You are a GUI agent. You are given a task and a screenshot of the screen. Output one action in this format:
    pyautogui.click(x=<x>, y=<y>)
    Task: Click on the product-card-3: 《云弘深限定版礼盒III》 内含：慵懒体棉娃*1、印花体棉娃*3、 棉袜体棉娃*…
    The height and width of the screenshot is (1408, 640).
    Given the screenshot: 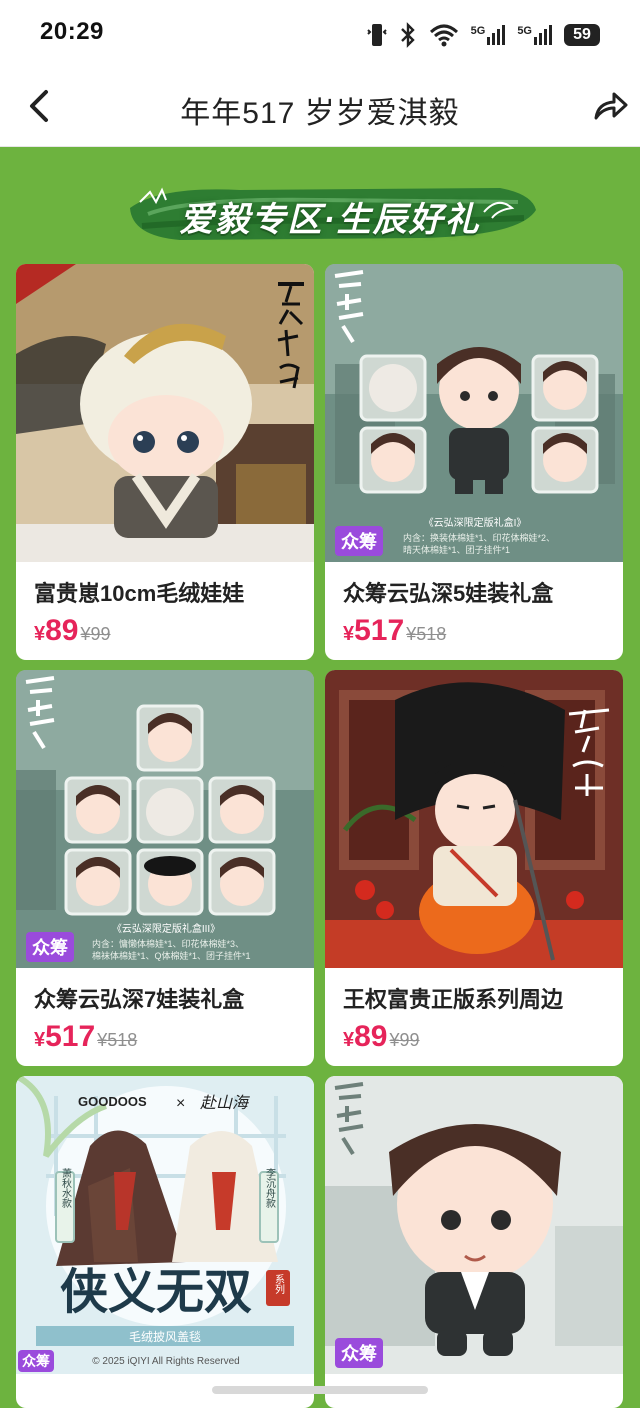 What is the action you would take?
    pyautogui.click(x=165, y=868)
    